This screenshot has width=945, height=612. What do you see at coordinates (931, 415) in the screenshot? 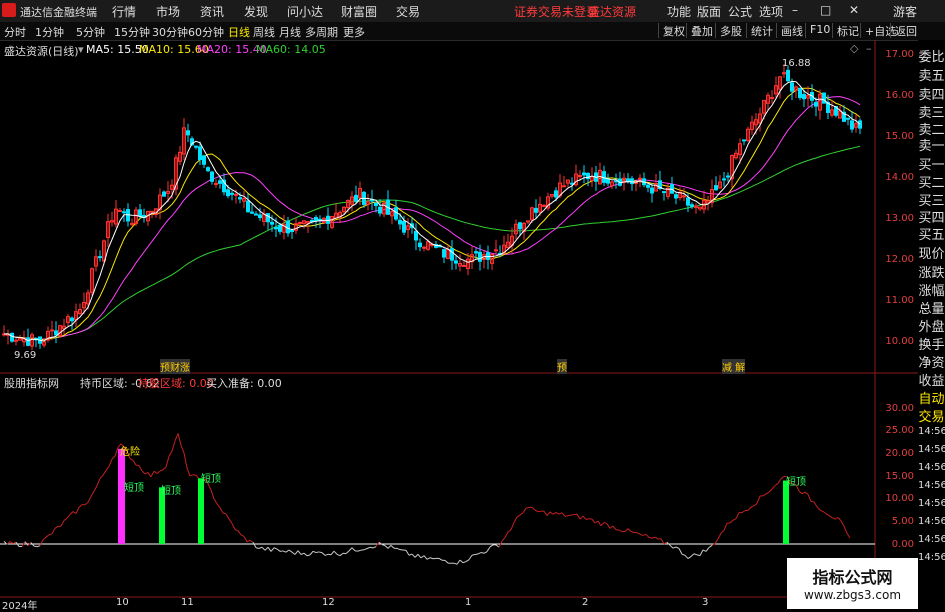
I see `side-trade: 交易` at bounding box center [931, 415].